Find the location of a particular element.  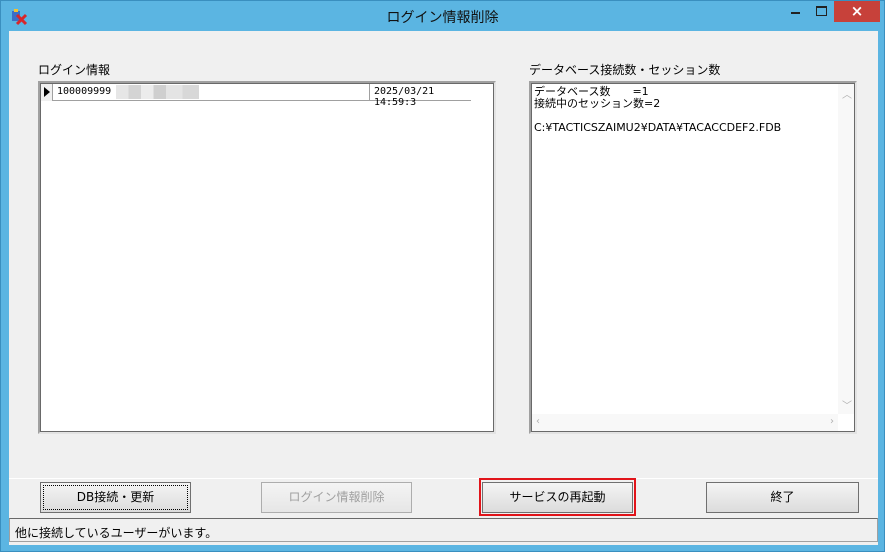

cell-user-id: 100009999 is located at coordinates (84, 91).